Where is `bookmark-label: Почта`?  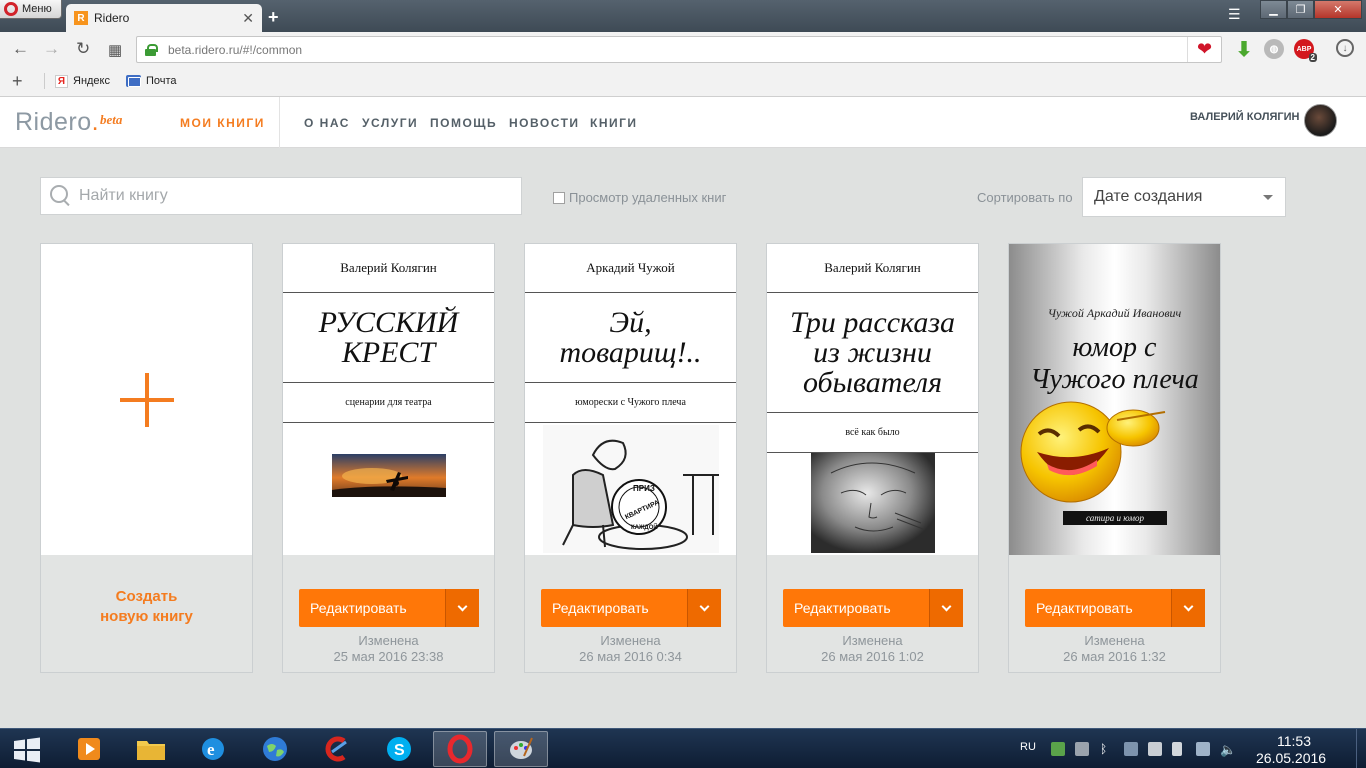 bookmark-label: Почта is located at coordinates (161, 81).